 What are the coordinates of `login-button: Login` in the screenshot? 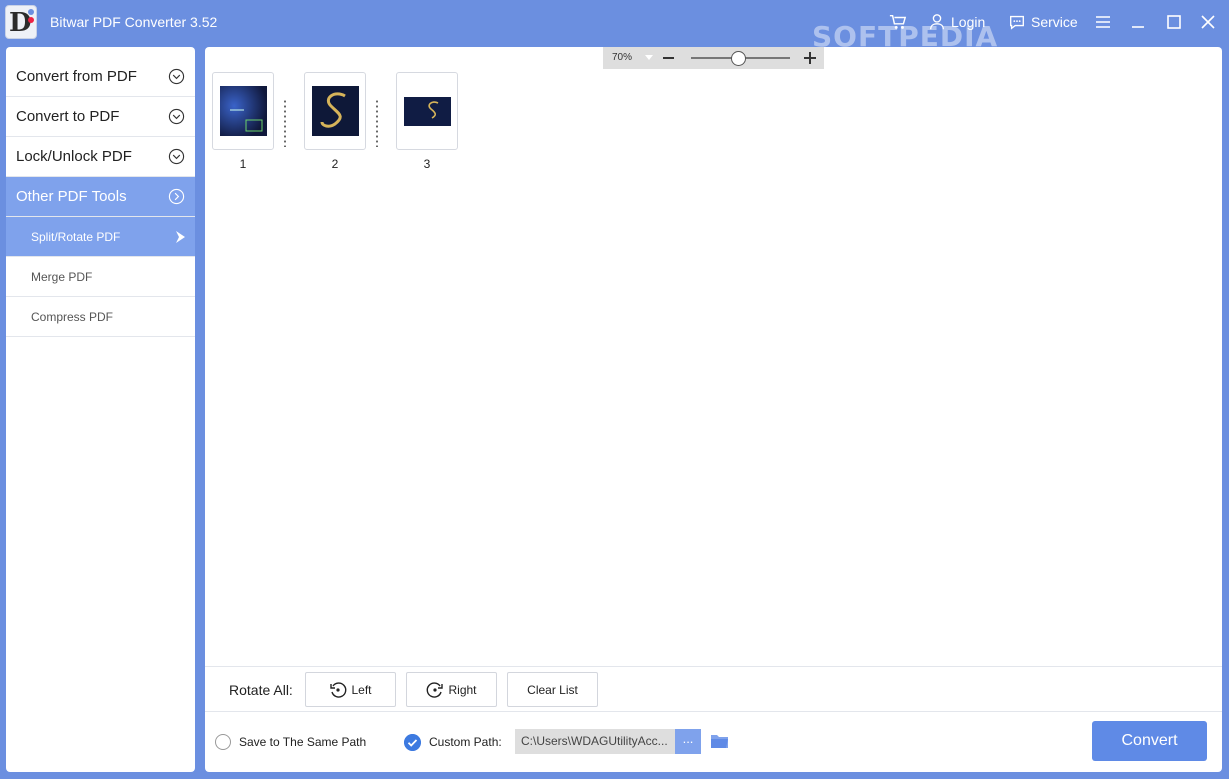 It's located at (956, 22).